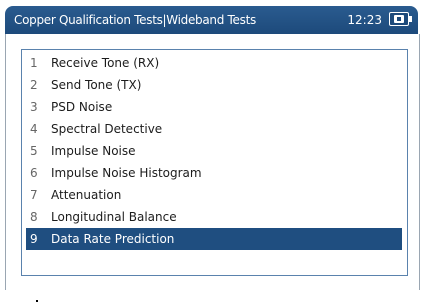 The height and width of the screenshot is (308, 423). What do you see at coordinates (113, 239) in the screenshot?
I see `list-item-label: Data Rate Prediction` at bounding box center [113, 239].